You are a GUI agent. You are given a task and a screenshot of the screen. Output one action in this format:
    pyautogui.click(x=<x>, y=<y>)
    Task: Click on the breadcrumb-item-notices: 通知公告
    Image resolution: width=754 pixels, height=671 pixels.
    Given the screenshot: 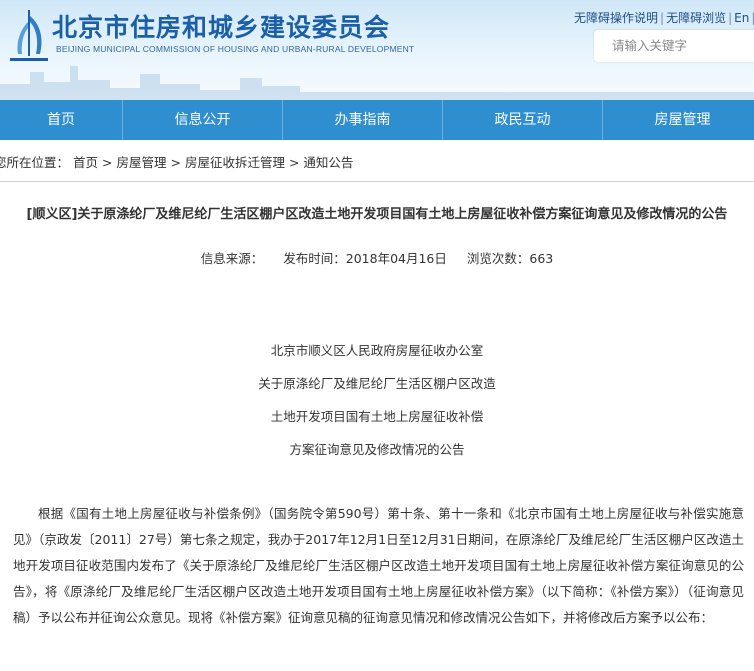 What is the action you would take?
    pyautogui.click(x=328, y=162)
    